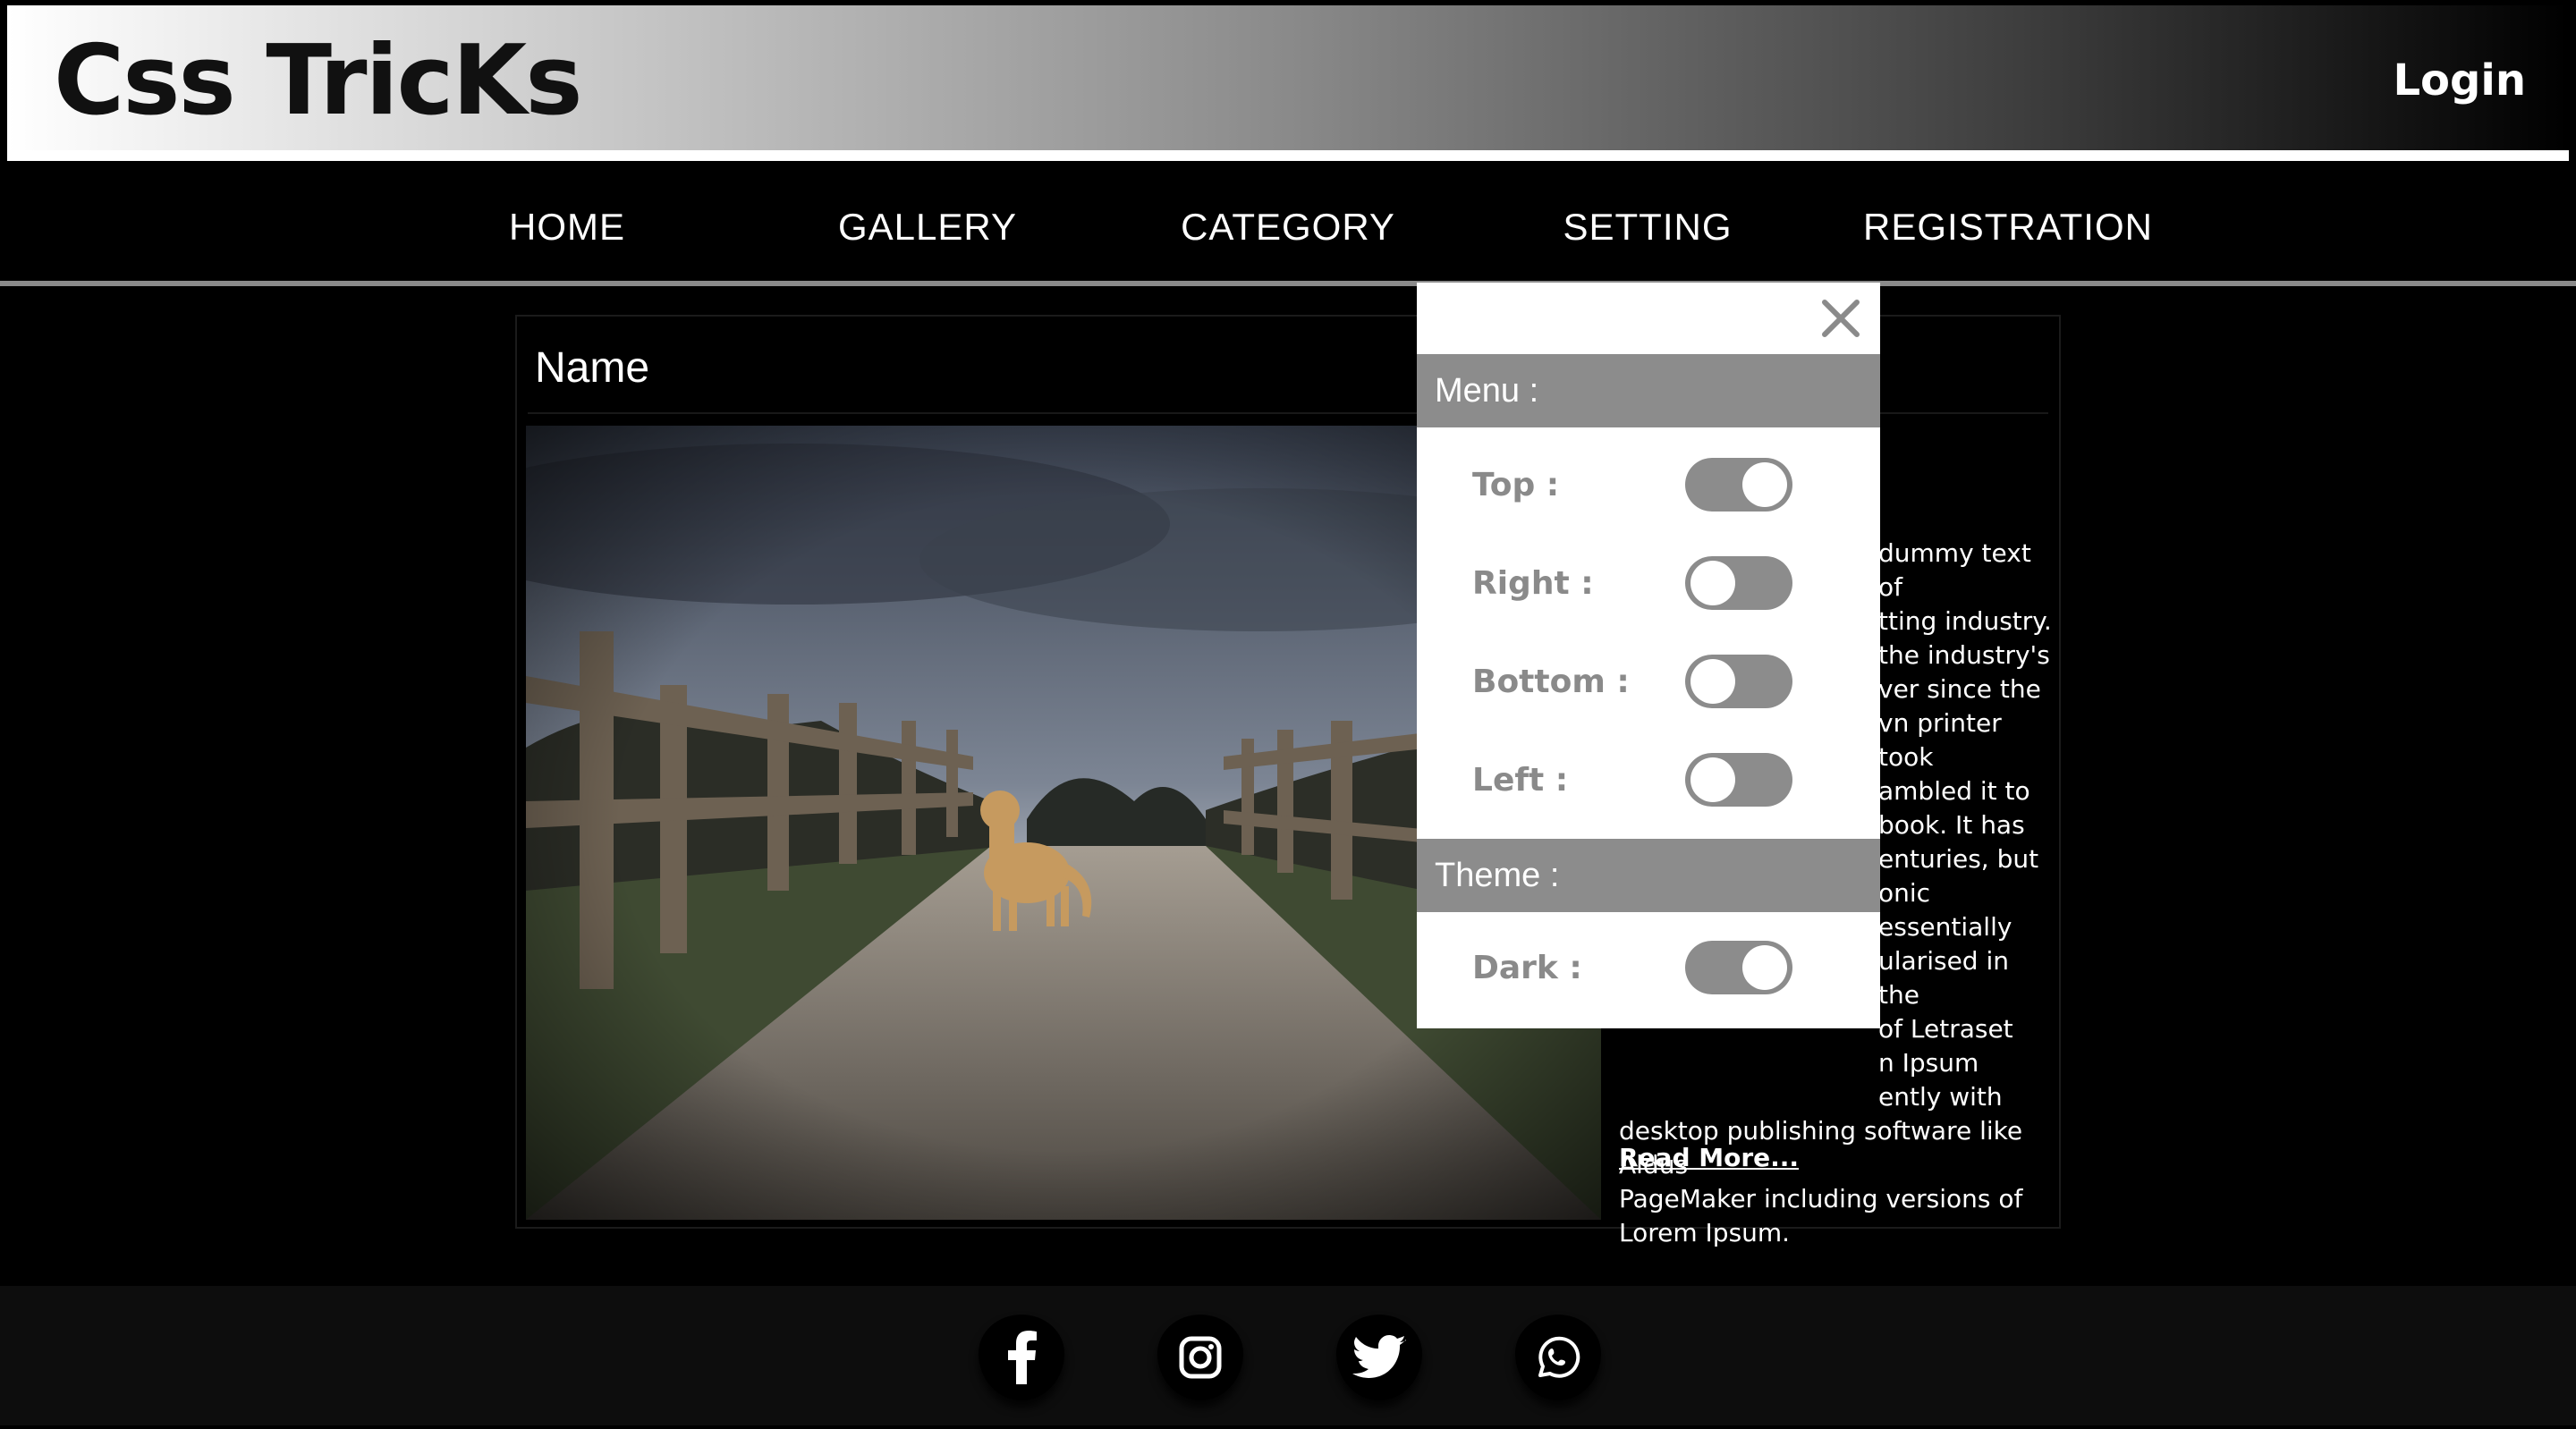 This screenshot has height=1429, width=2576. What do you see at coordinates (1738, 967) in the screenshot?
I see `dark-toggle` at bounding box center [1738, 967].